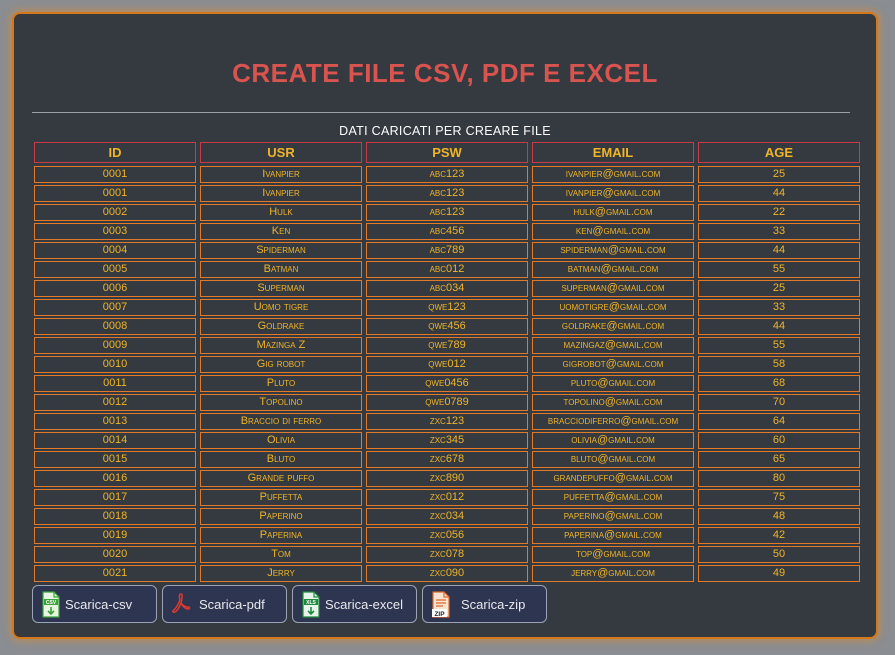  I want to click on cell-email: hulk@gmail.com, so click(613, 212).